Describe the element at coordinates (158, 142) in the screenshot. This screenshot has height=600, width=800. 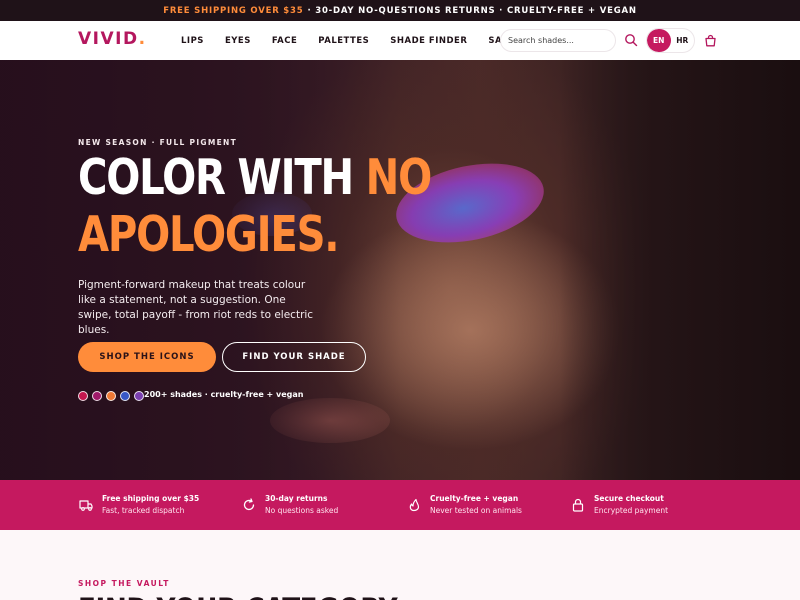
I see `hero-eyebrow: NEW SEASON · FULL PIGMENT` at that location.